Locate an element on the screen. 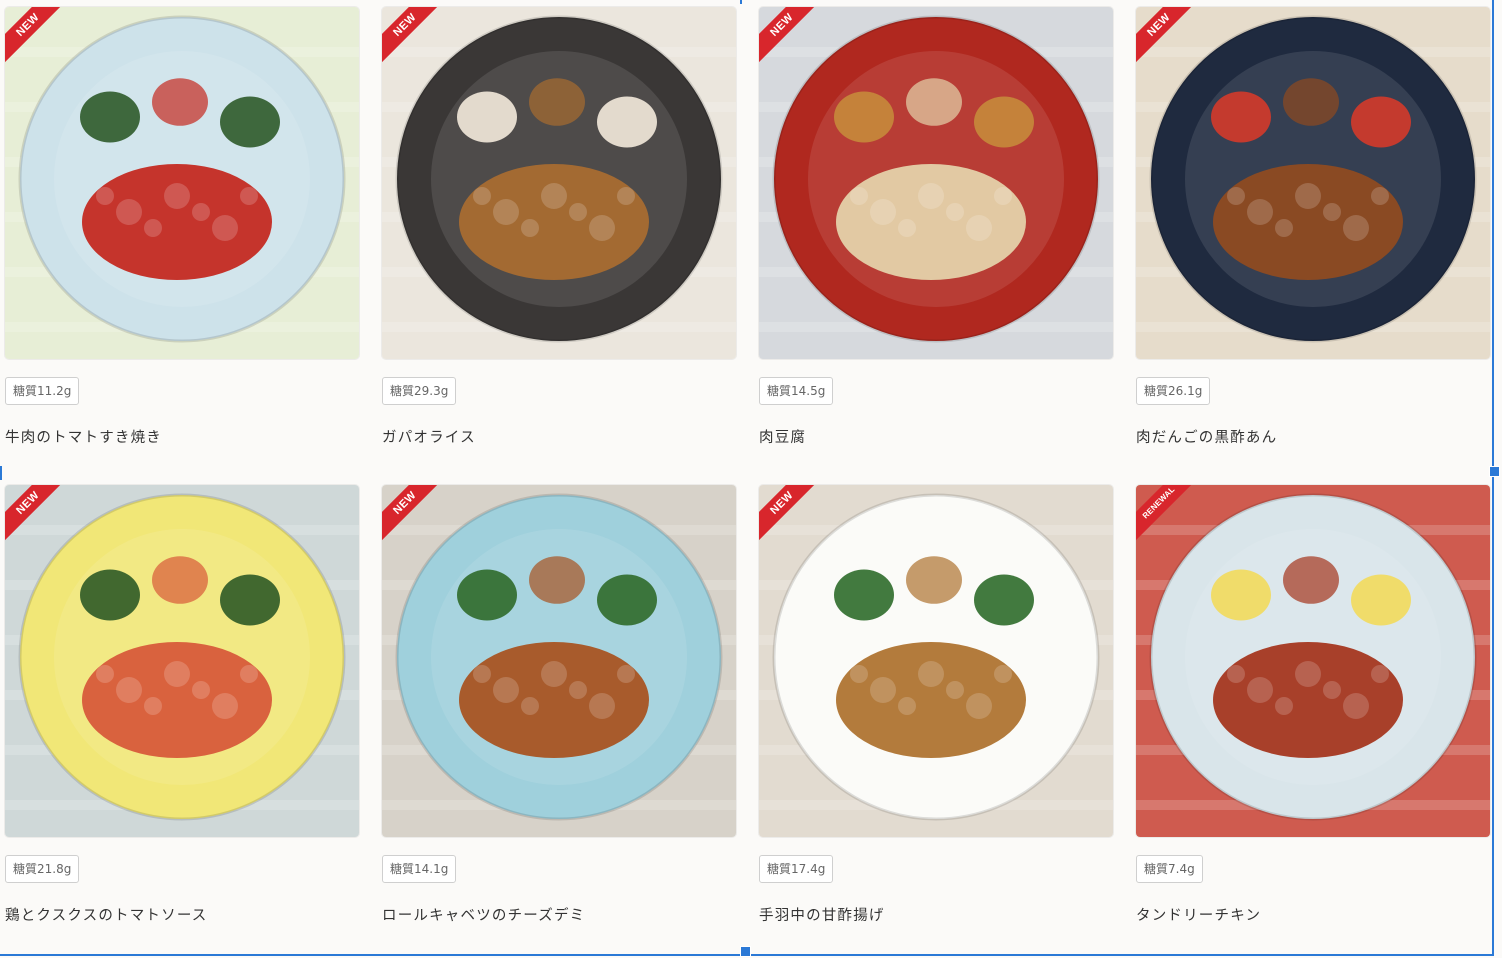 This screenshot has width=1502, height=958. product-name: 手羽中の甘酢揚げ is located at coordinates (822, 914).